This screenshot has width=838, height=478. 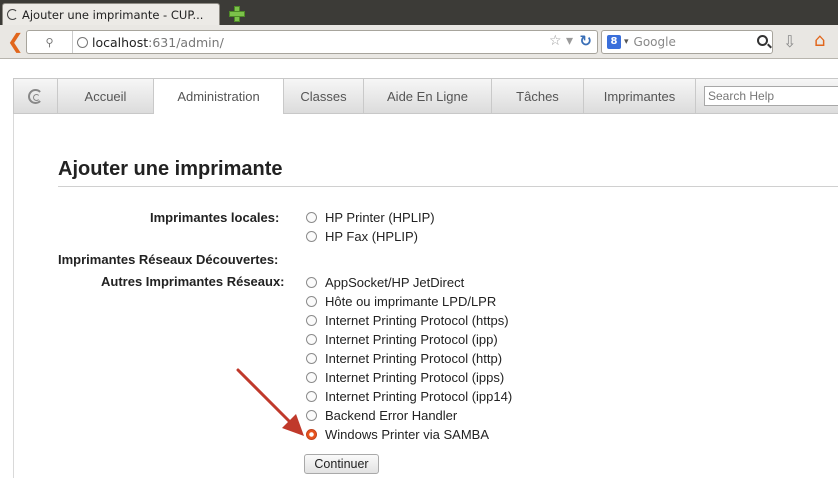 I want to click on continue-button: Continuer, so click(x=341, y=464).